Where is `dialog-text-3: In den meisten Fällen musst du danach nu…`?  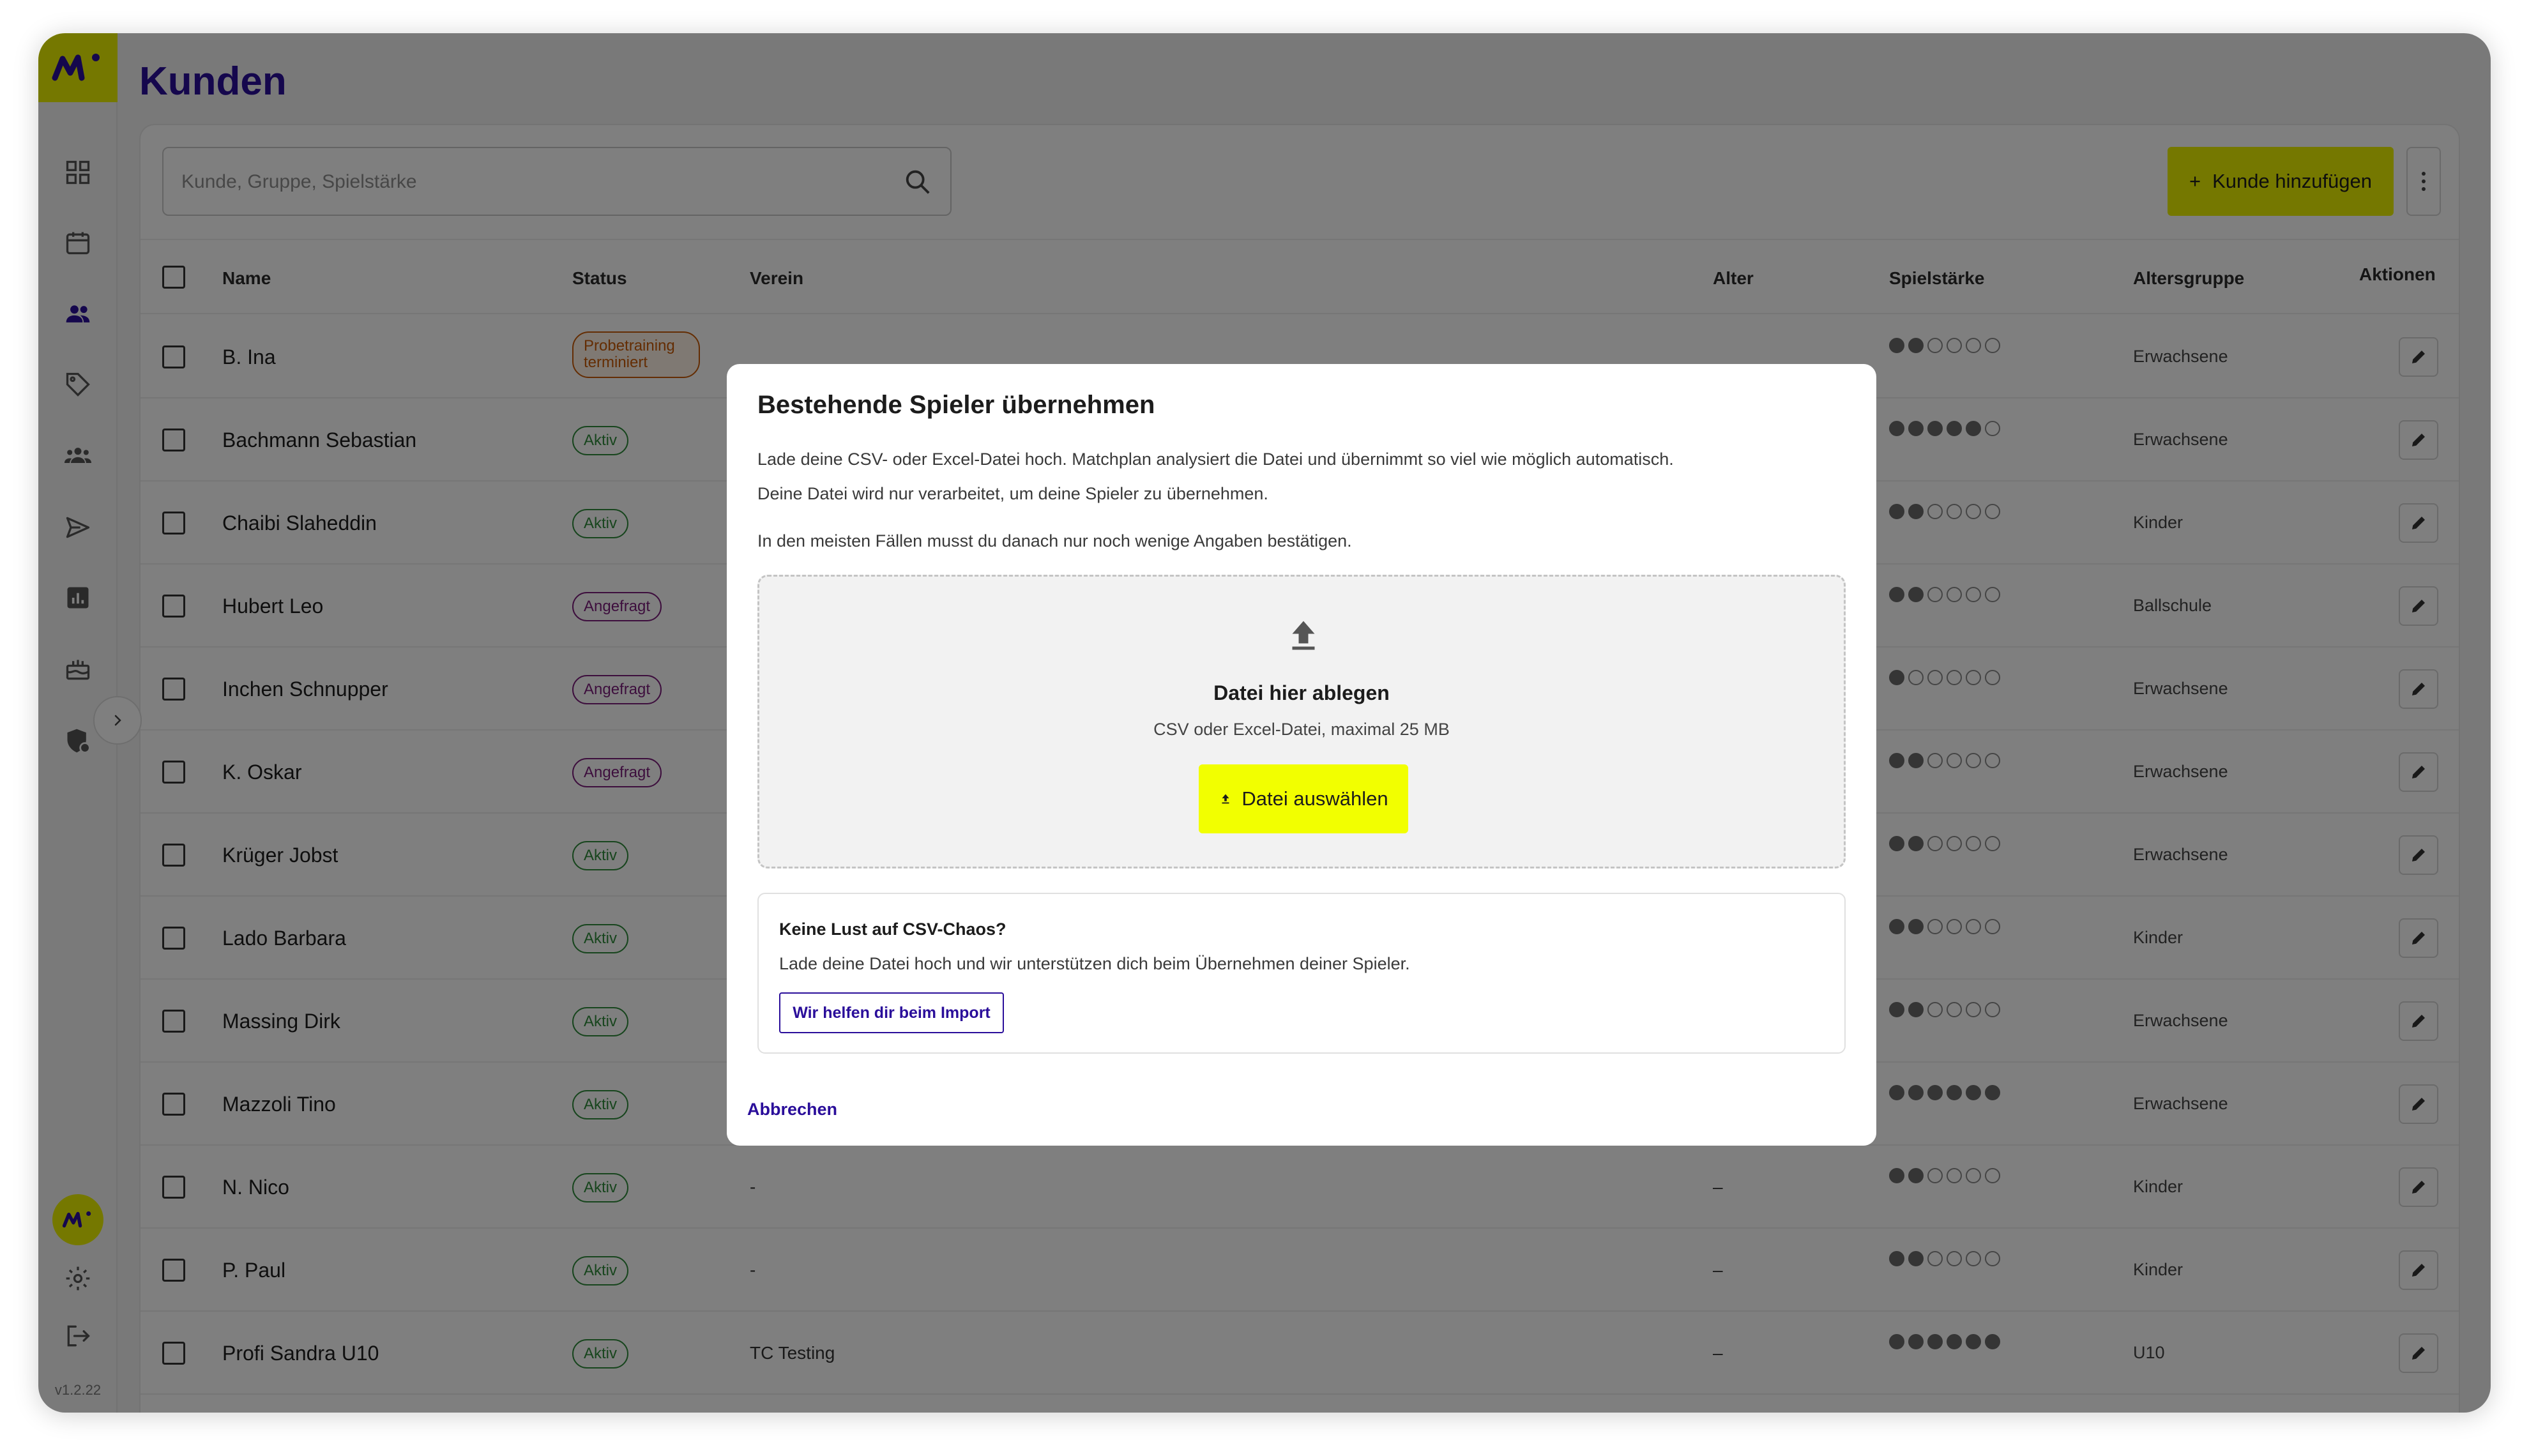
dialog-text-3: In den meisten Fällen musst du danach nu… is located at coordinates (1054, 540).